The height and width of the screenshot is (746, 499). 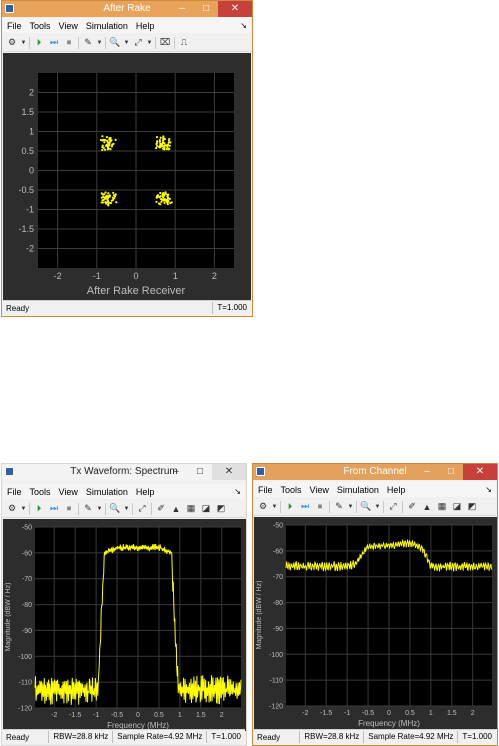 What do you see at coordinates (26, 190) in the screenshot?
I see `y-tick-label: -0.5` at bounding box center [26, 190].